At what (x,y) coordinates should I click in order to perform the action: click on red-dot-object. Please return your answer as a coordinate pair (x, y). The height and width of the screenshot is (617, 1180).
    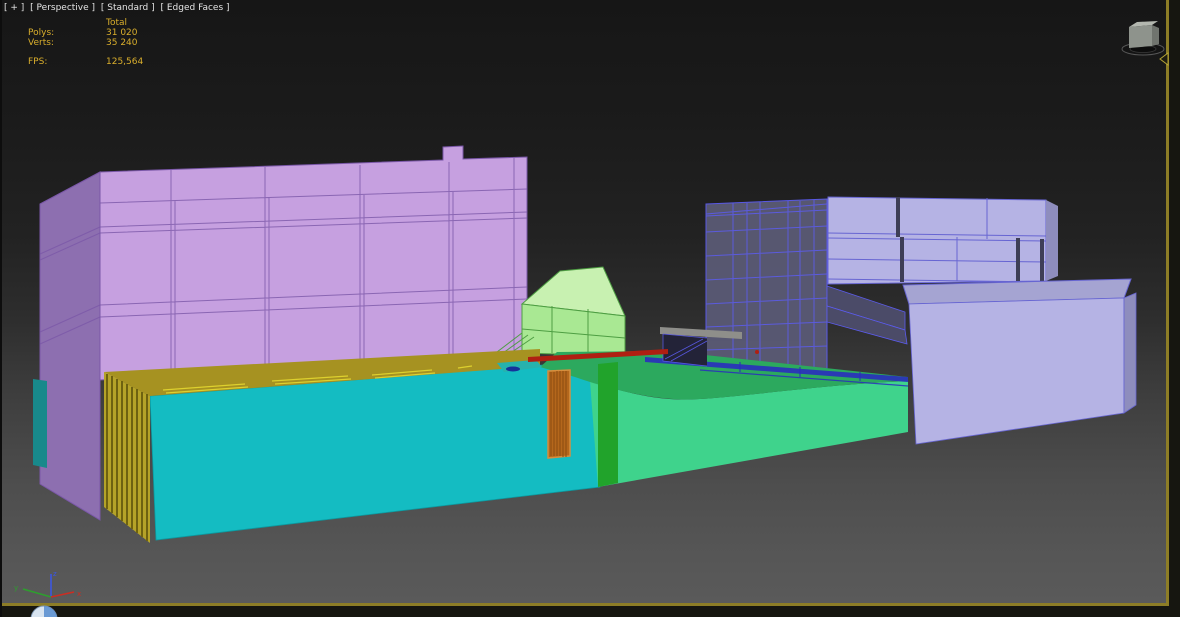
    Looking at the image, I should click on (757, 352).